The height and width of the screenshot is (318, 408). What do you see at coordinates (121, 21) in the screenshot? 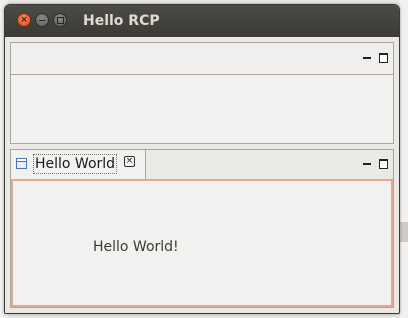
I see `window-title: Hello RCP` at bounding box center [121, 21].